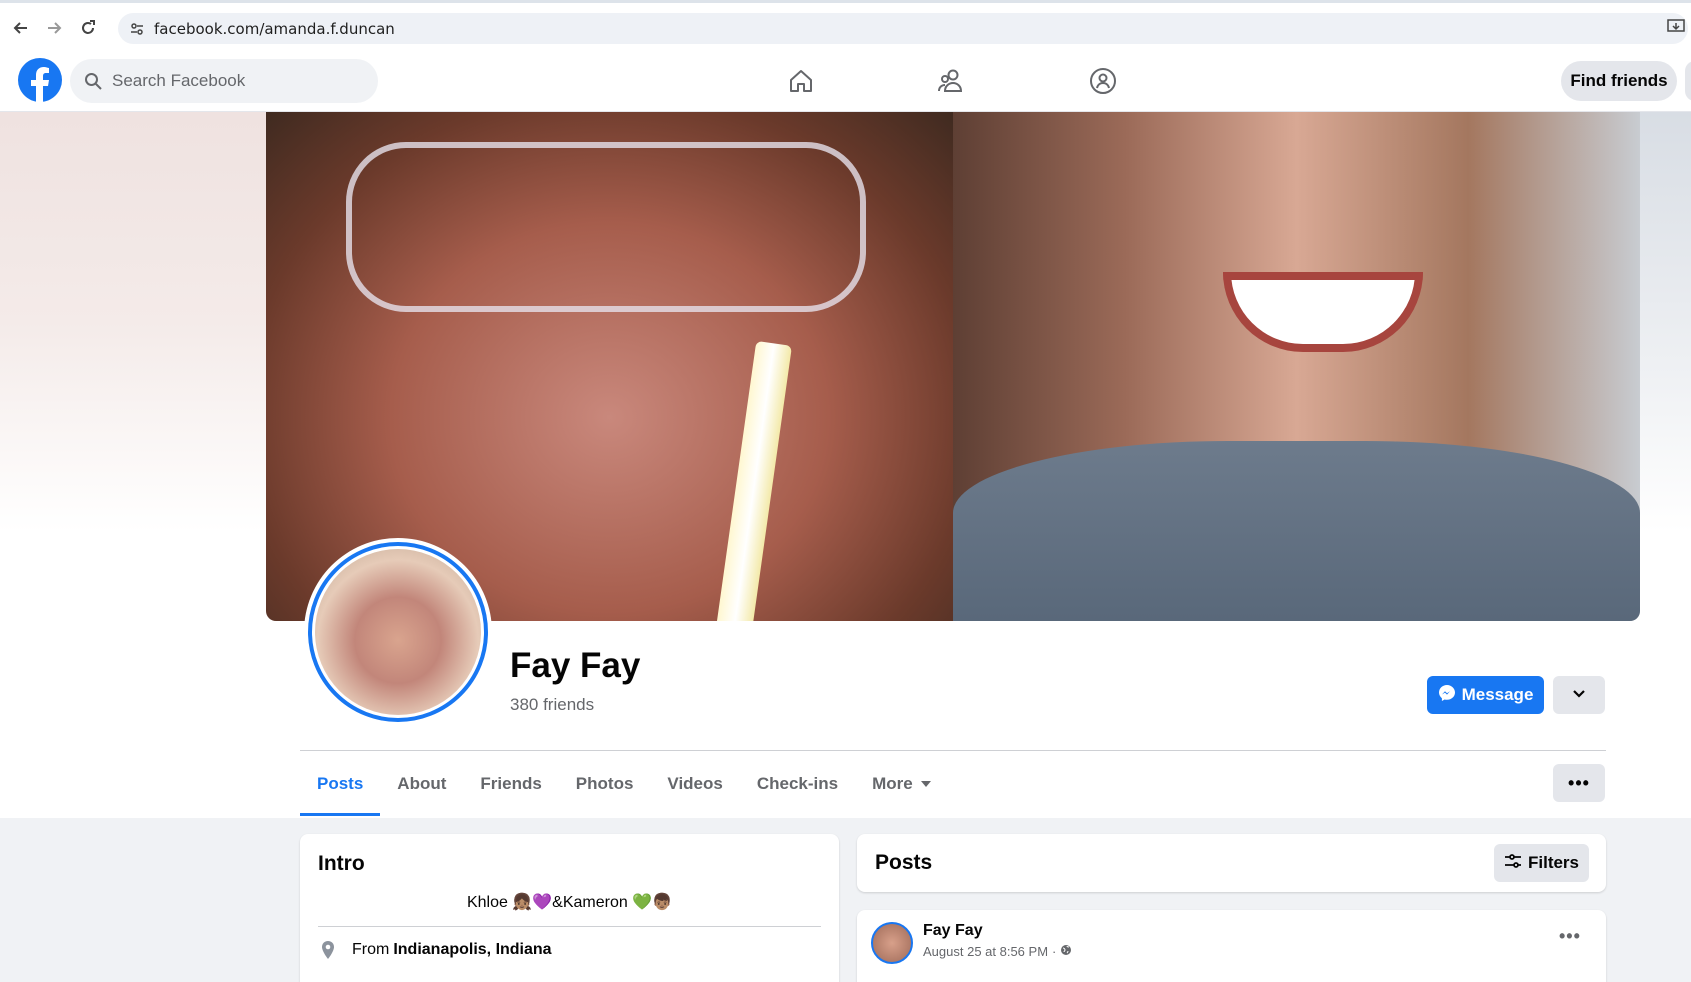  I want to click on header-divider, so click(953, 750).